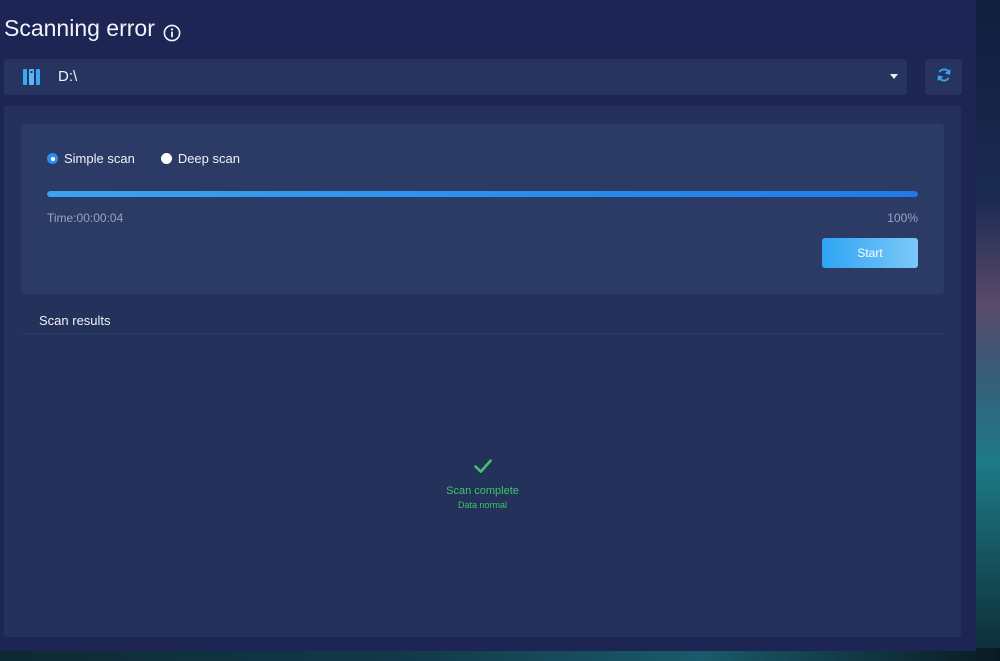 The width and height of the screenshot is (1000, 661). What do you see at coordinates (99, 158) in the screenshot?
I see `radio-label: Simple scan` at bounding box center [99, 158].